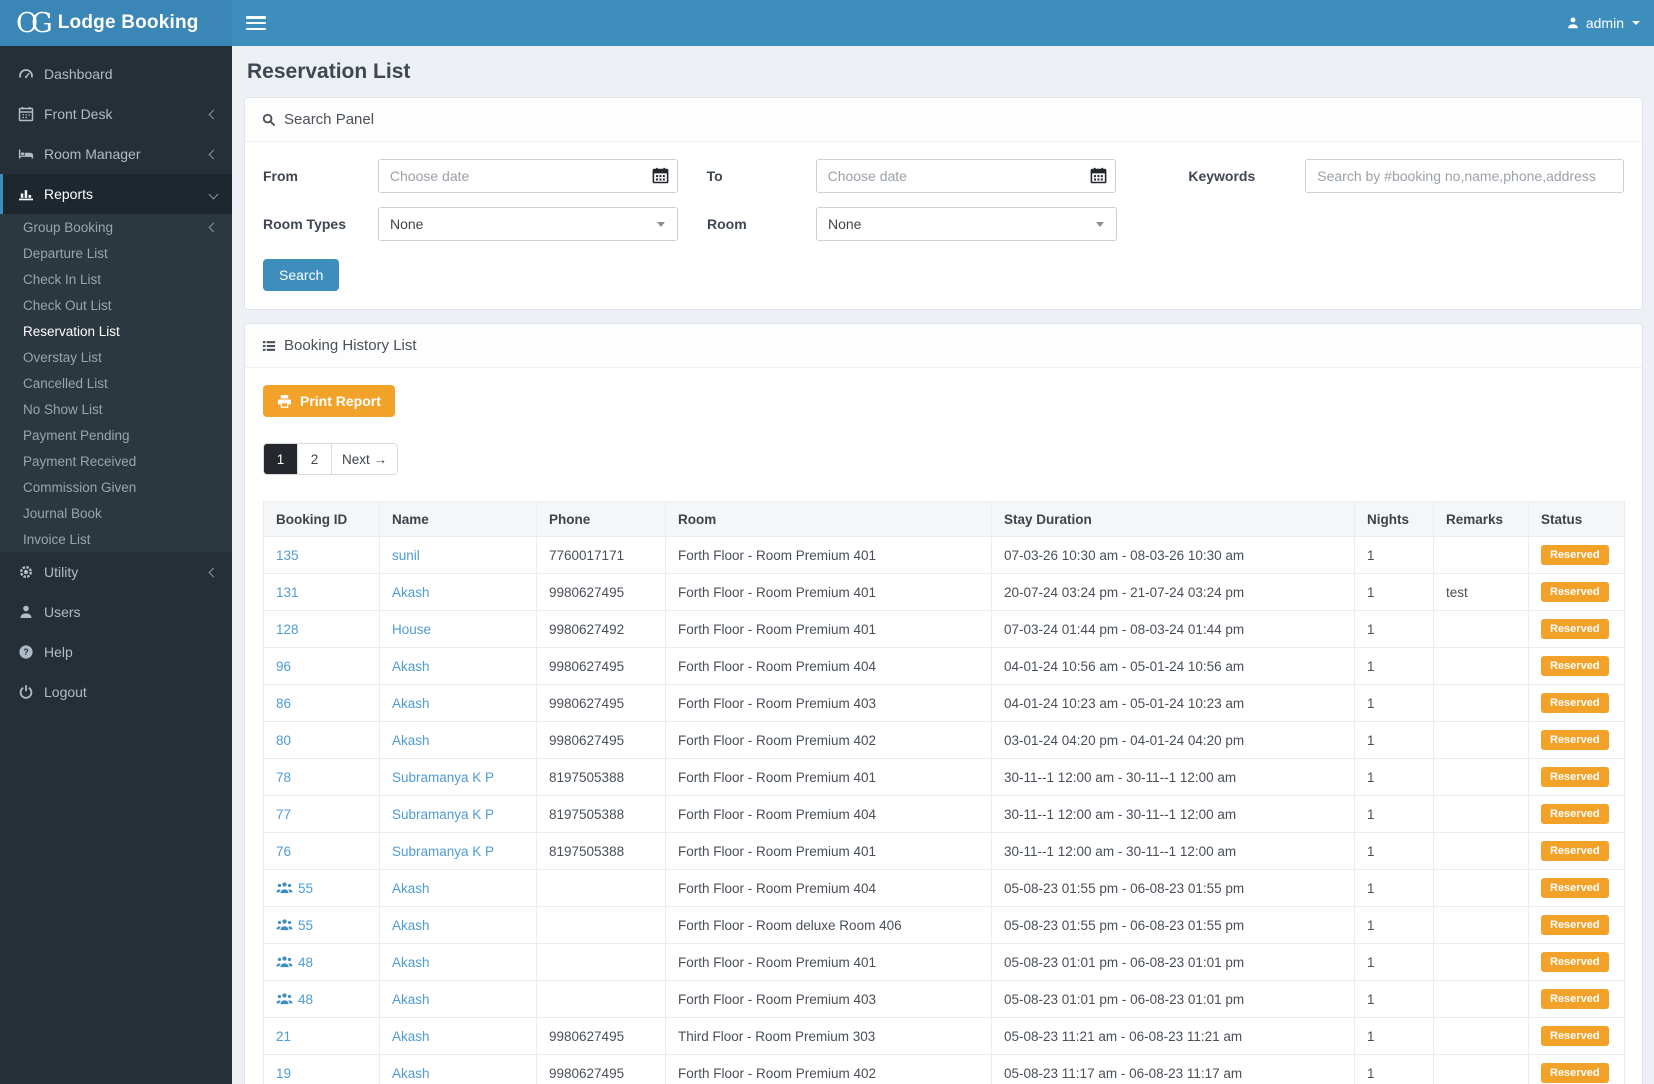 This screenshot has height=1084, width=1654. What do you see at coordinates (116, 305) in the screenshot?
I see `submenu-item: Check Out List` at bounding box center [116, 305].